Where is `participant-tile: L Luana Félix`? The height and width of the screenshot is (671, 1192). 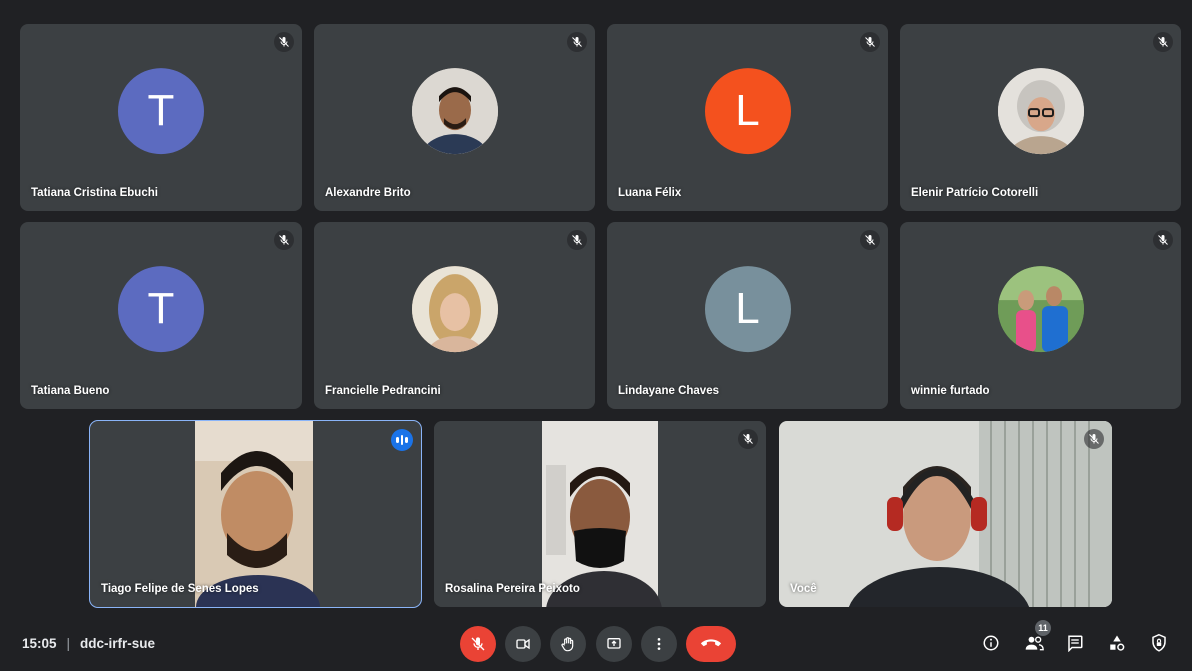
participant-tile: L Luana Félix is located at coordinates (747, 117).